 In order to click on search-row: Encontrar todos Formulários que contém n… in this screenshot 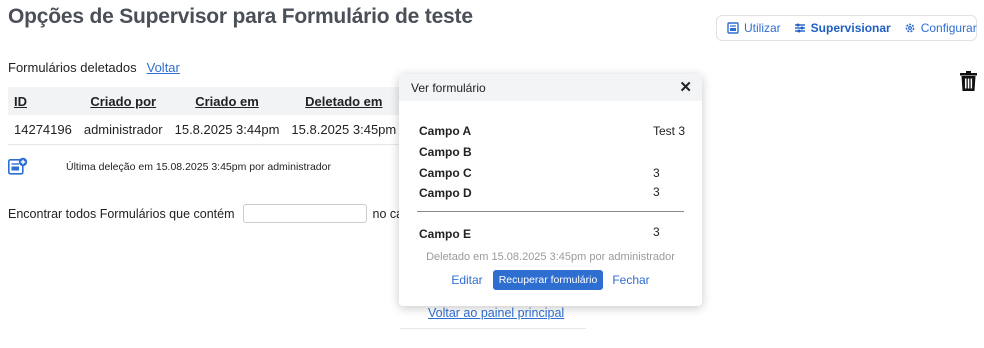, I will do `click(214, 213)`.